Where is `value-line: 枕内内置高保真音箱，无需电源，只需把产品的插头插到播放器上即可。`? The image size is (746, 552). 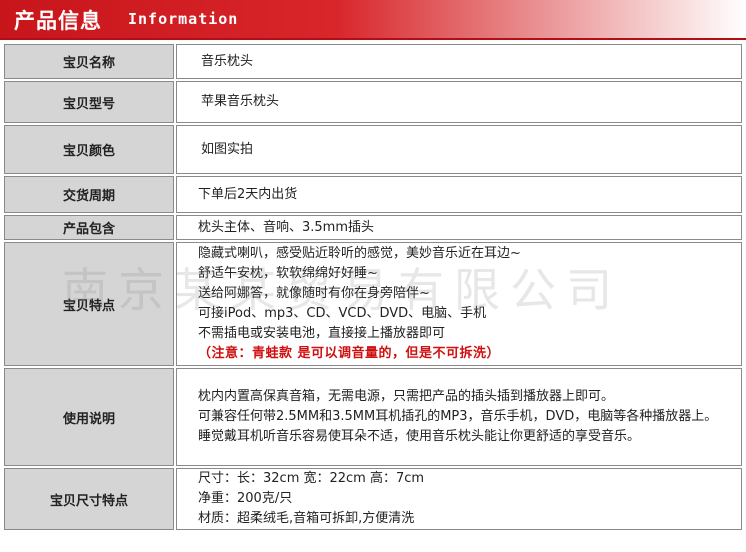 value-line: 枕内内置高保真音箱，无需电源，只需把产品的插头插到播放器上即可。 is located at coordinates (406, 396).